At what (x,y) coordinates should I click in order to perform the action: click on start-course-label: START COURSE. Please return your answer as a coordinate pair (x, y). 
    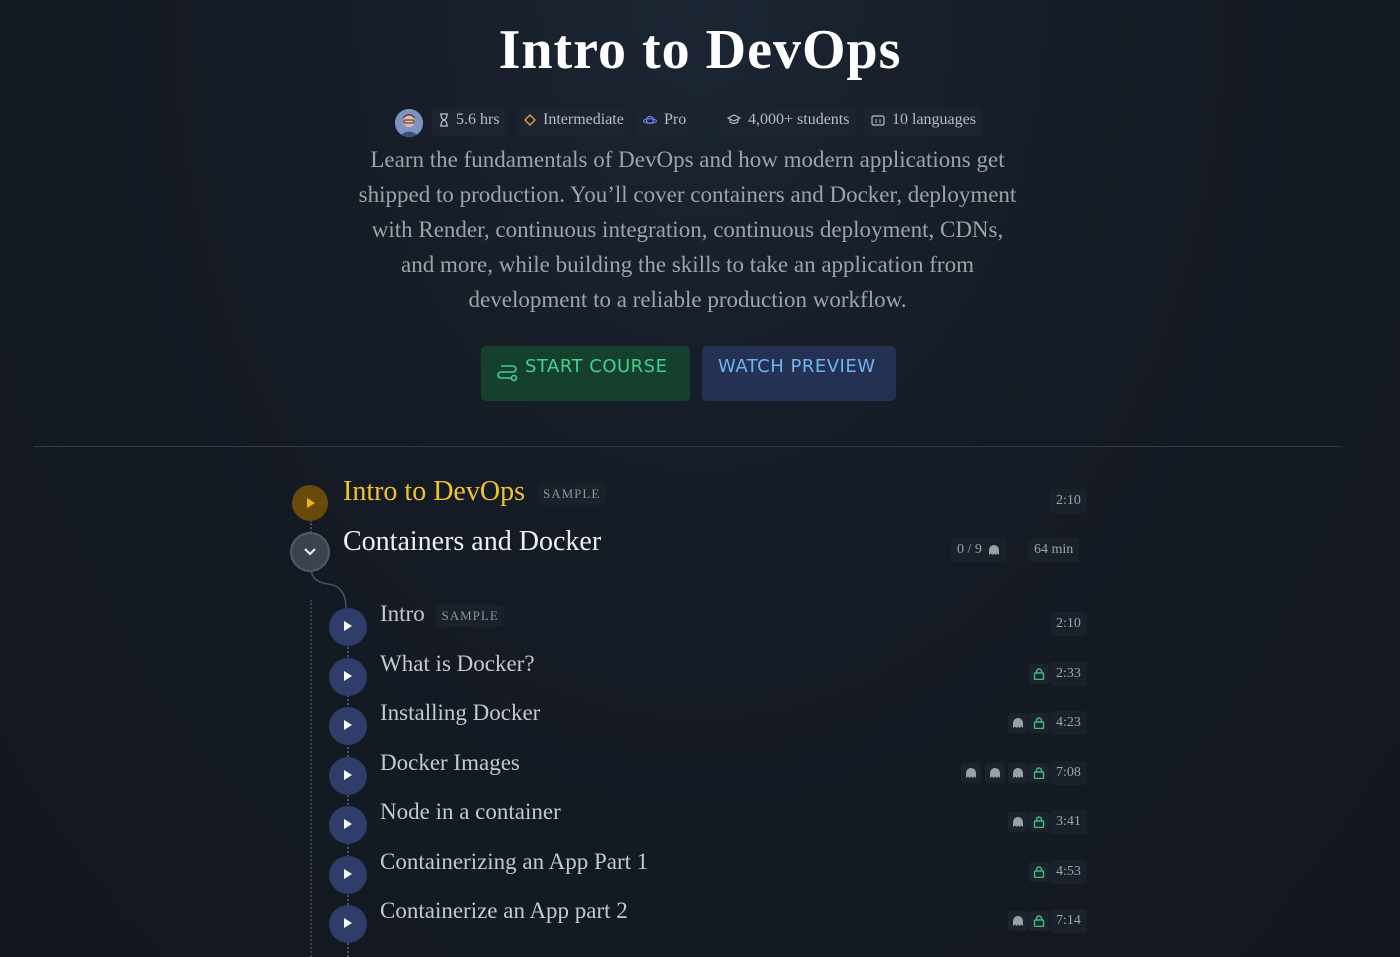
    Looking at the image, I should click on (596, 366).